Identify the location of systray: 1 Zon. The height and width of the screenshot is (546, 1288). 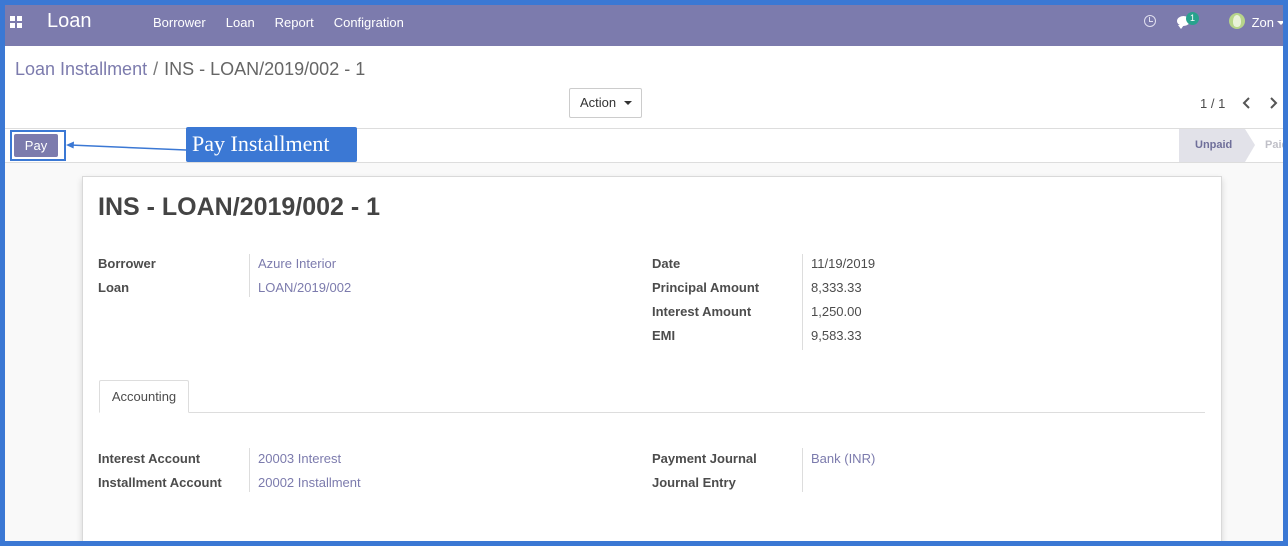
(1188, 23).